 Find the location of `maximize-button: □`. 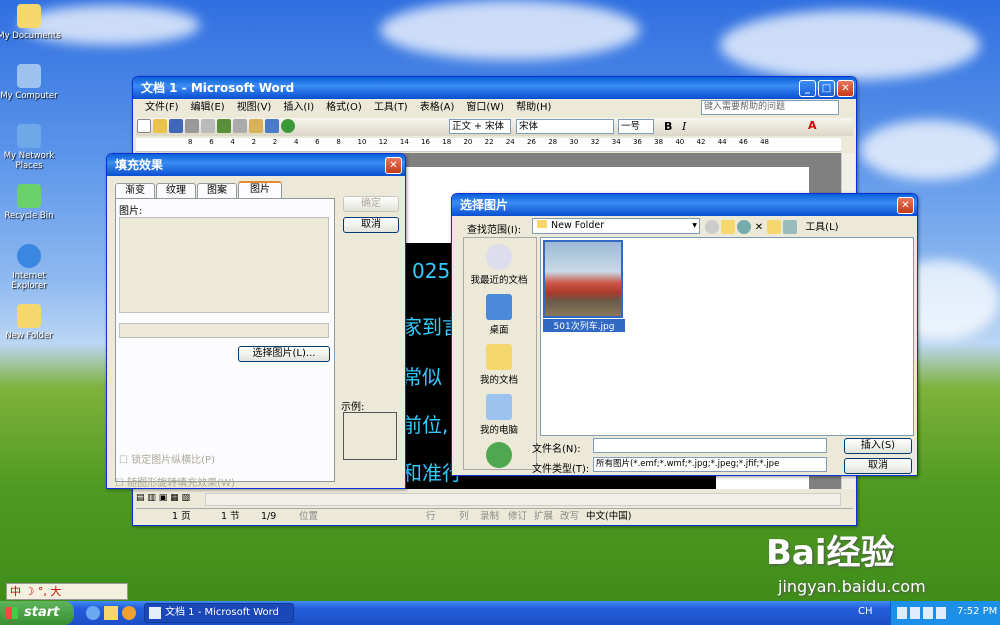

maximize-button: □ is located at coordinates (826, 88).